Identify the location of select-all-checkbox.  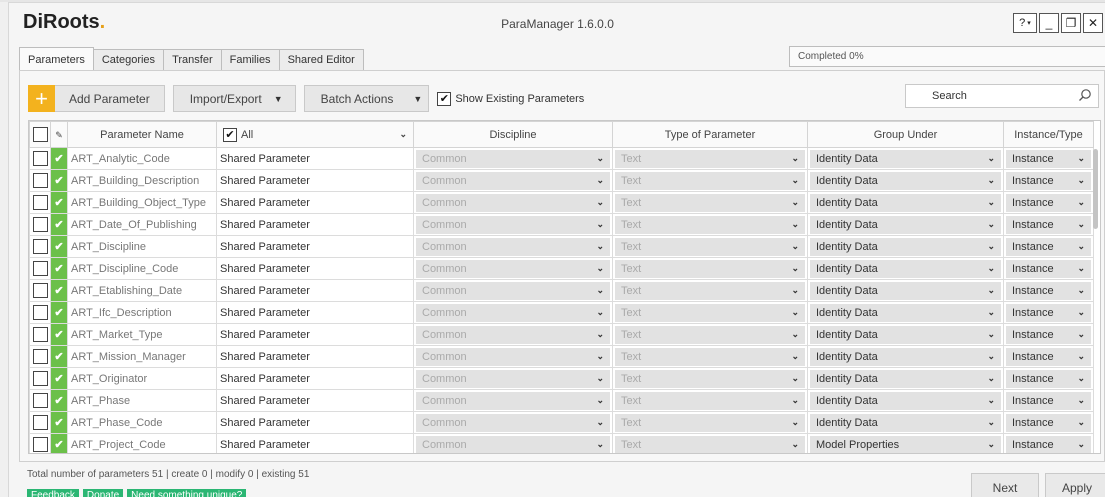
(40, 134).